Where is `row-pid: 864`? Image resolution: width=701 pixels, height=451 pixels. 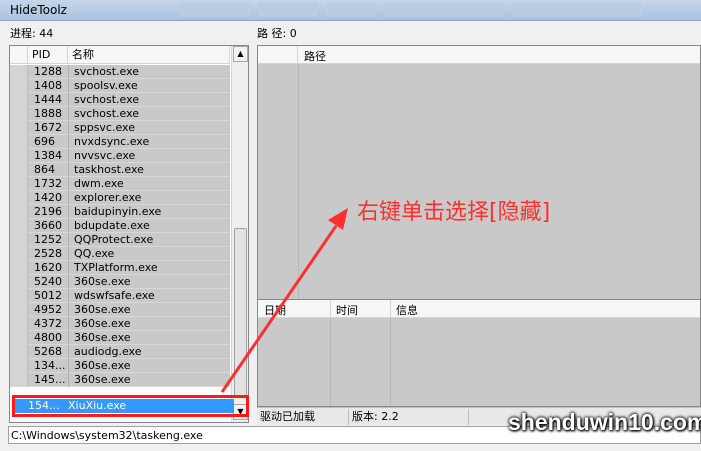 row-pid: 864 is located at coordinates (44, 169).